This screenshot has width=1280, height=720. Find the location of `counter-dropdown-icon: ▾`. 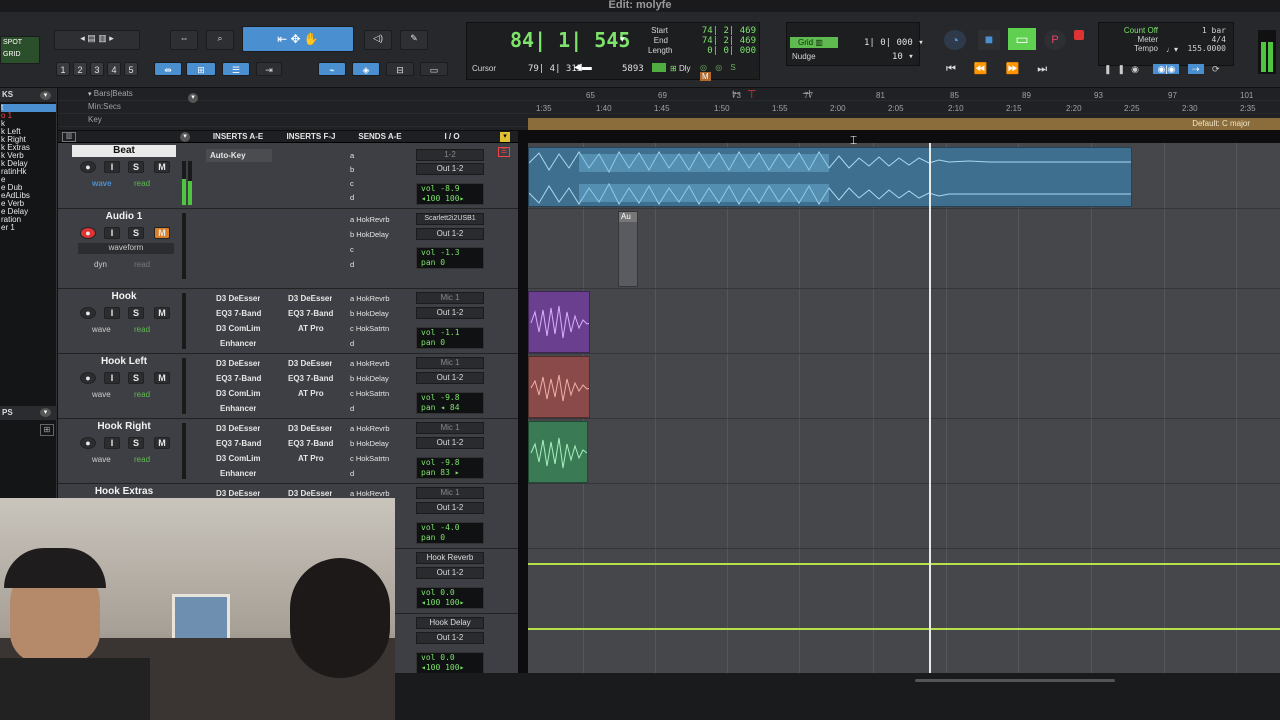

counter-dropdown-icon: ▾ is located at coordinates (622, 39).